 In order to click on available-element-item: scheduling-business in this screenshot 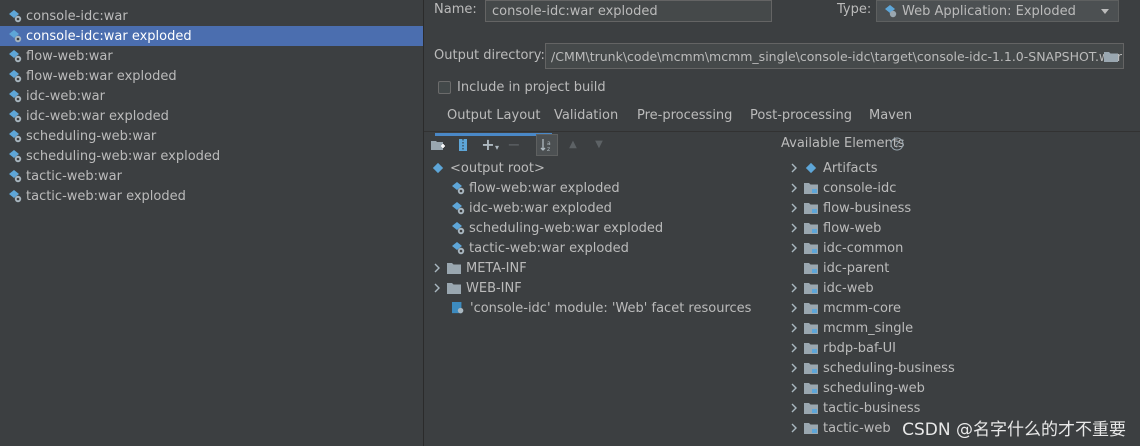, I will do `click(871, 368)`.